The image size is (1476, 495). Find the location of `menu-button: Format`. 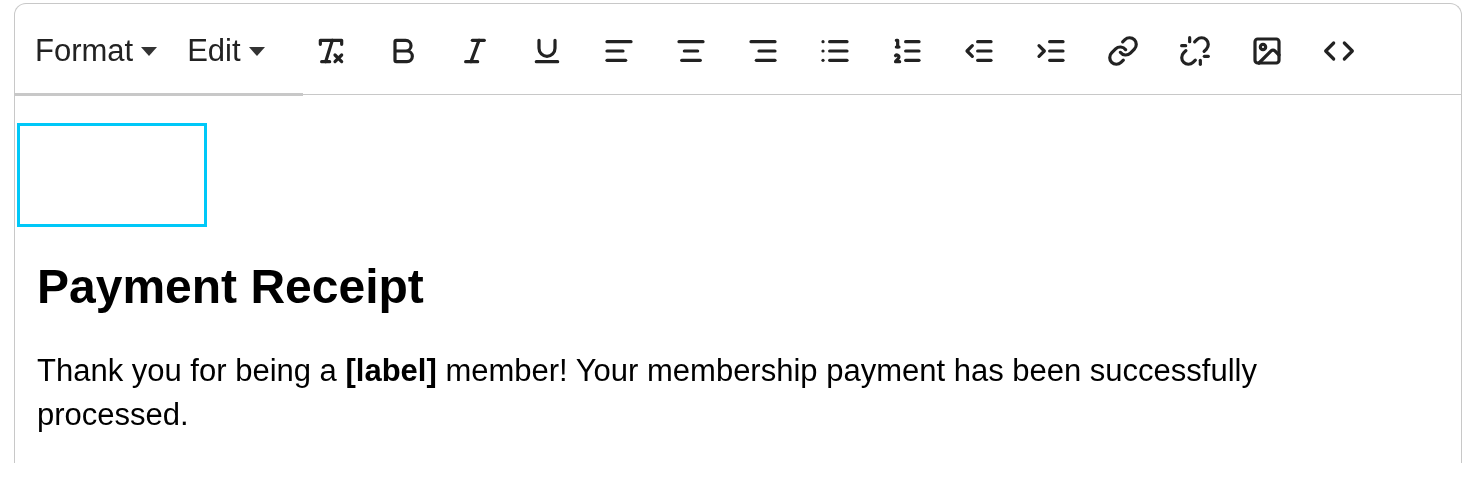

menu-button: Format is located at coordinates (96, 48).